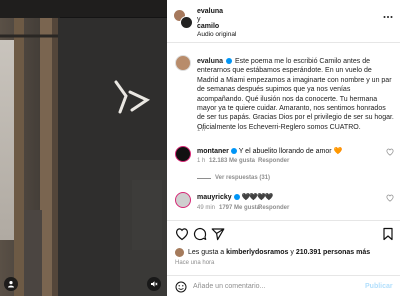 The image size is (400, 297). What do you see at coordinates (11, 284) in the screenshot?
I see `person-icon` at bounding box center [11, 284].